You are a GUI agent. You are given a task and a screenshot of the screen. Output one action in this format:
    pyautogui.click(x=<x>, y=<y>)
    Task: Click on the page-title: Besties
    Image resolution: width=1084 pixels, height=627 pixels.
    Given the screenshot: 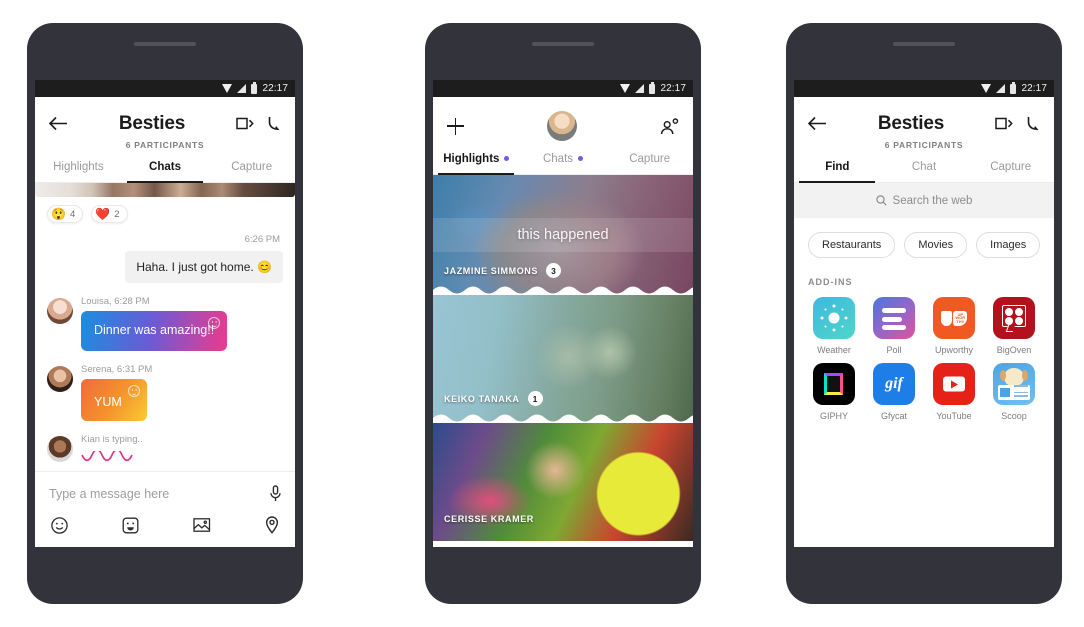 What is the action you would take?
    pyautogui.click(x=152, y=123)
    